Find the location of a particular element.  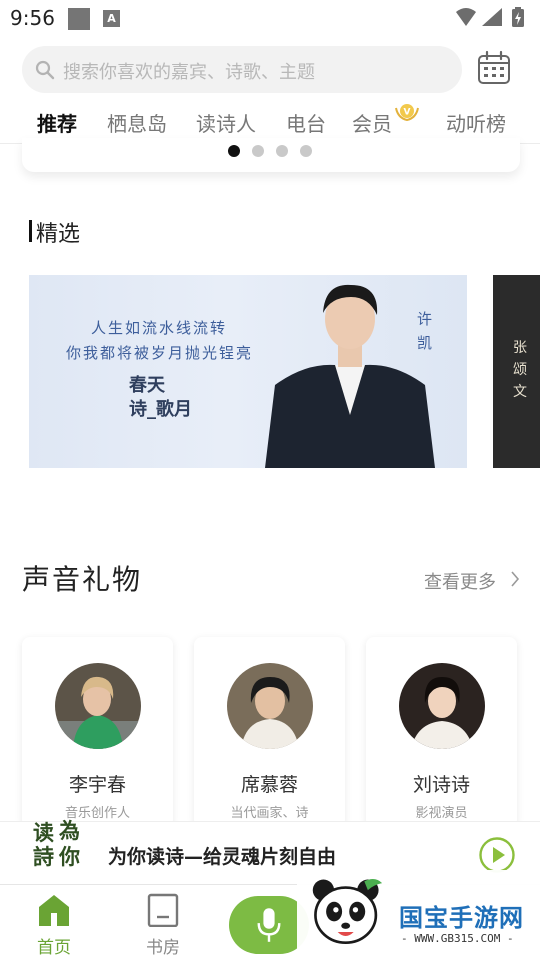

top-banner-card is located at coordinates (271, 155).